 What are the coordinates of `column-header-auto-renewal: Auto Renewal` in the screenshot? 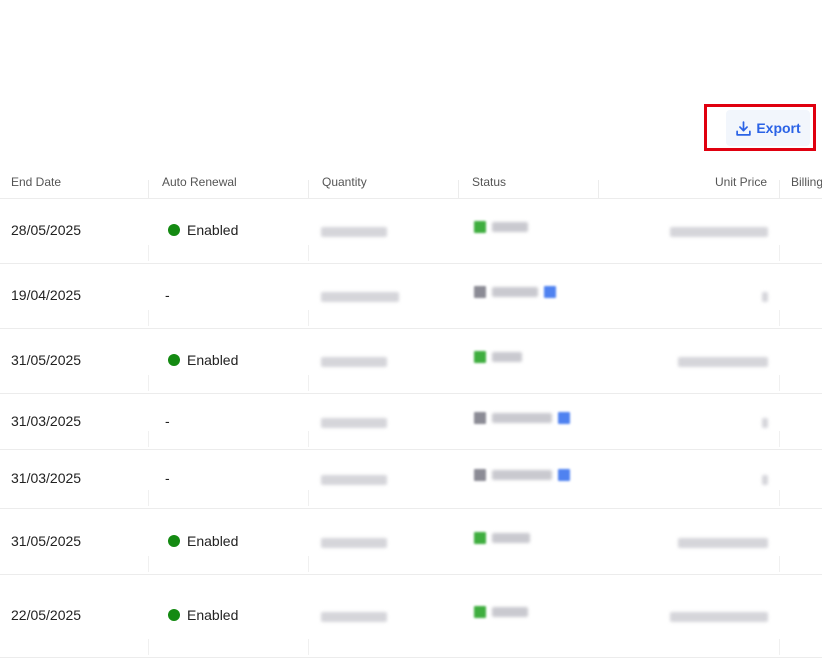 It's located at (199, 182).